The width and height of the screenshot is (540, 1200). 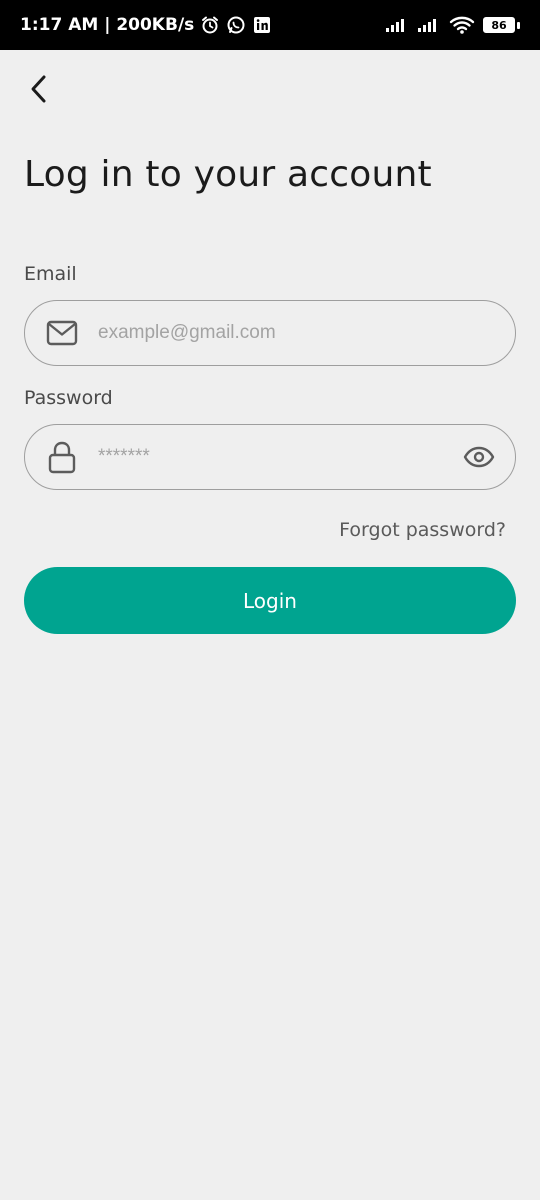 I want to click on back-button, so click(x=39, y=89).